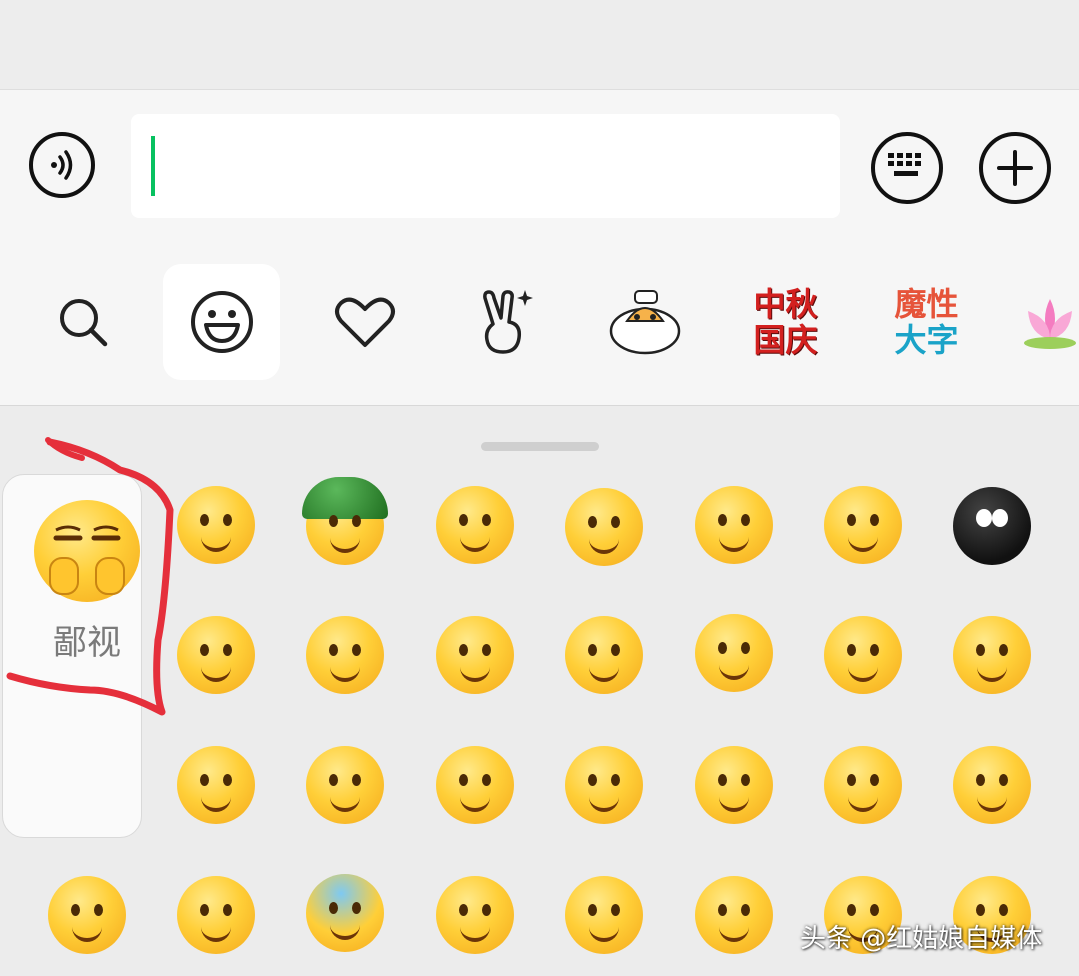 Image resolution: width=1079 pixels, height=976 pixels. Describe the element at coordinates (216, 785) in the screenshot. I see `emoji-cover-mouth` at that location.